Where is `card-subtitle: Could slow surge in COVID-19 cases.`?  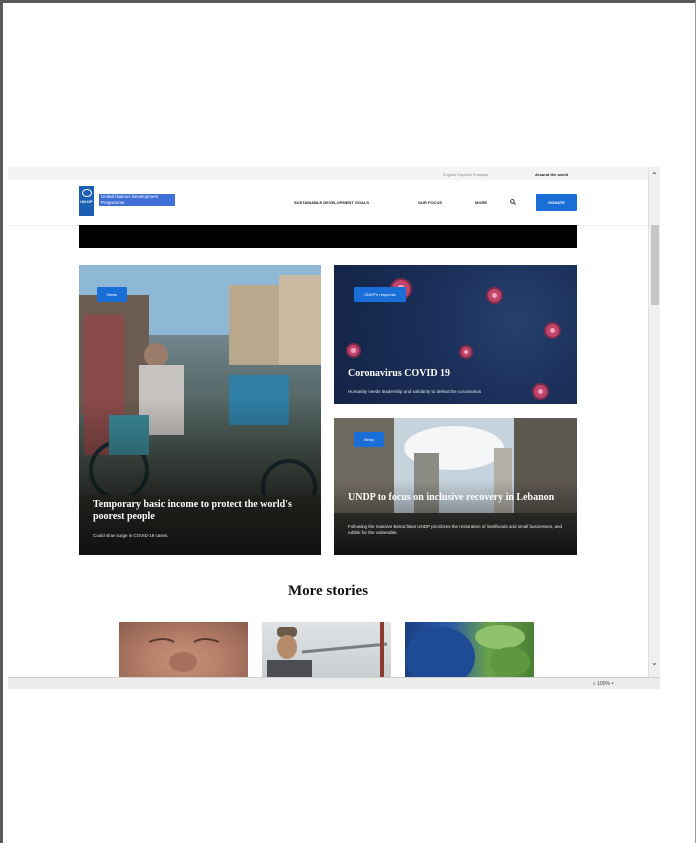 card-subtitle: Could slow surge in COVID-19 cases. is located at coordinates (131, 535).